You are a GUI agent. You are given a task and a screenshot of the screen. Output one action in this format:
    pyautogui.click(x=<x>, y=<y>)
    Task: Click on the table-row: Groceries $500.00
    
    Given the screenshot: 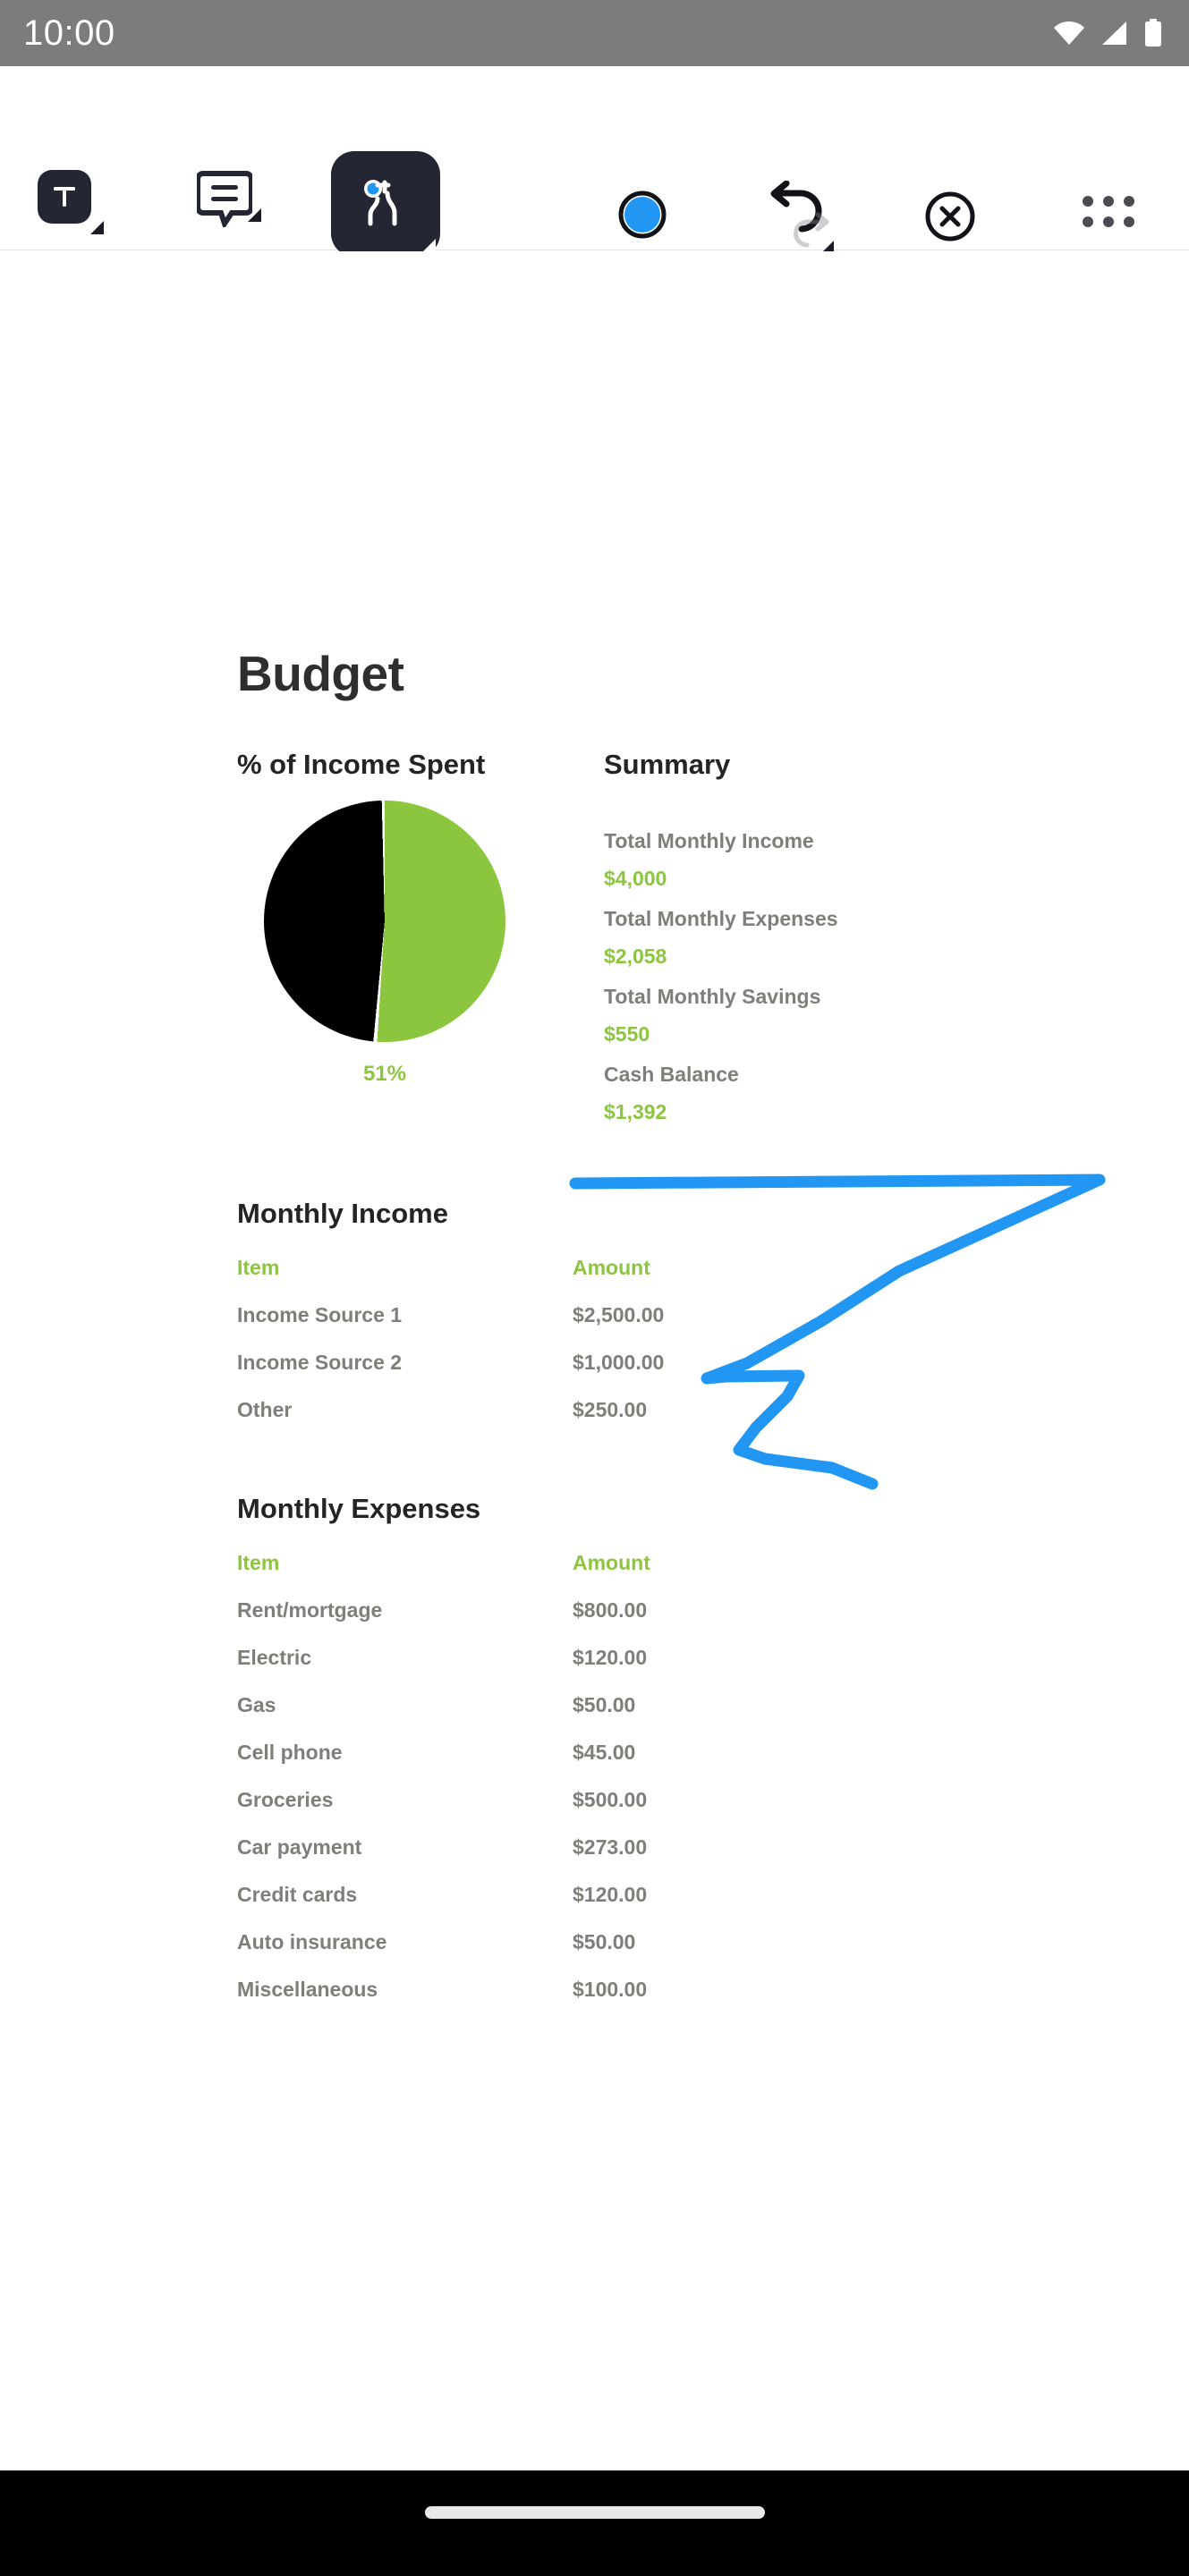 What is the action you would take?
    pyautogui.click(x=595, y=1800)
    